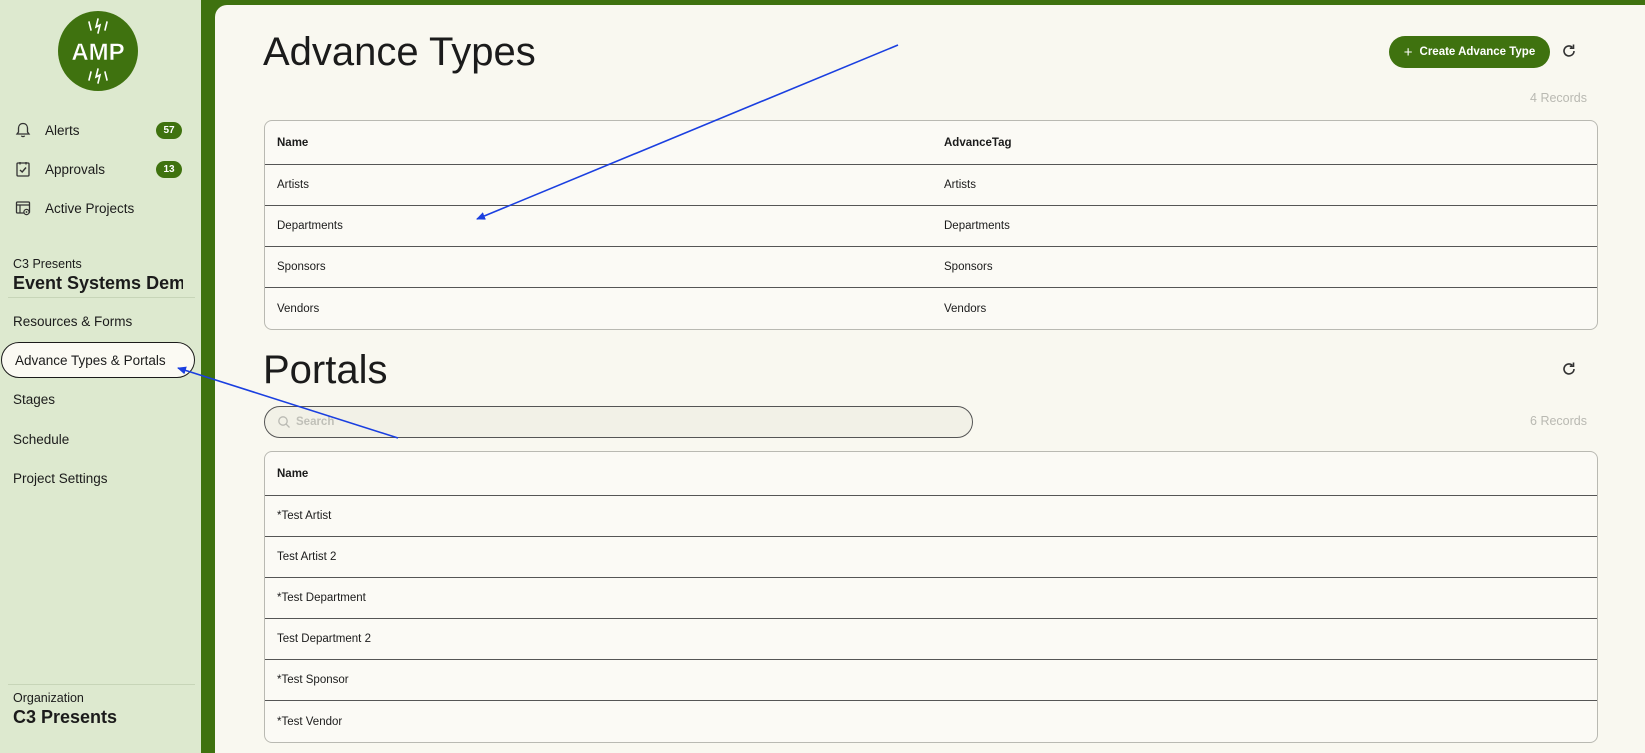 This screenshot has width=1645, height=753. I want to click on table-header-row: Name AdvanceTag, so click(931, 143).